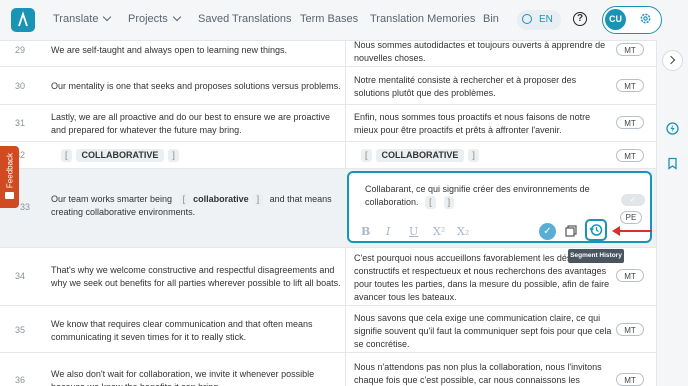 The image size is (688, 386). I want to click on user-menu: CU, so click(632, 20).